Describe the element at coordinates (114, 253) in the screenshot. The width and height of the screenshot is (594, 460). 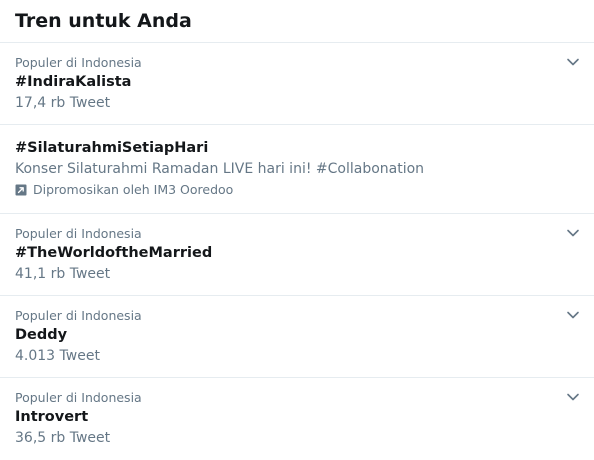
I see `trend-title: #TheWorldoftheMarried` at that location.